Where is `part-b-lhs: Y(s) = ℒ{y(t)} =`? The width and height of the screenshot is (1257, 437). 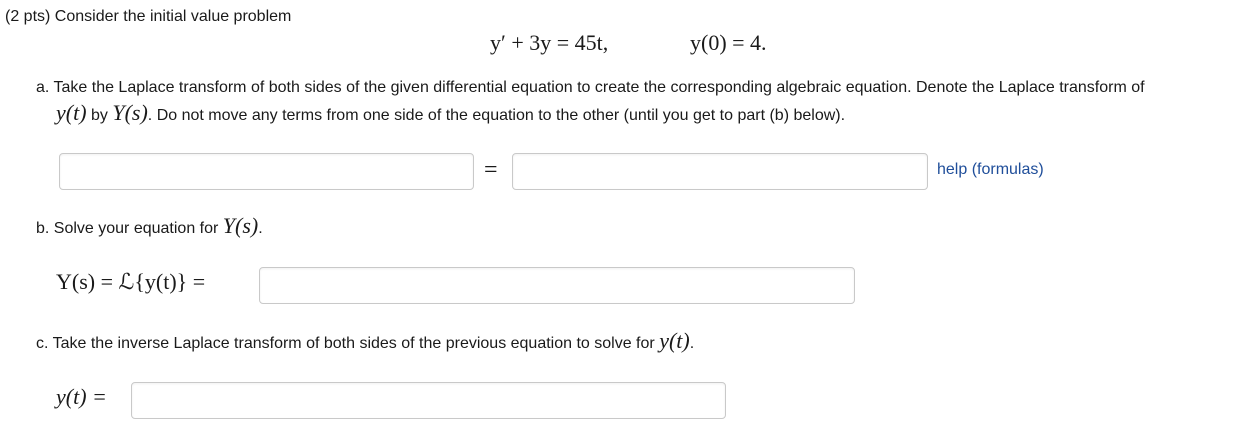
part-b-lhs: Y(s) = ℒ{y(t)} = is located at coordinates (131, 281).